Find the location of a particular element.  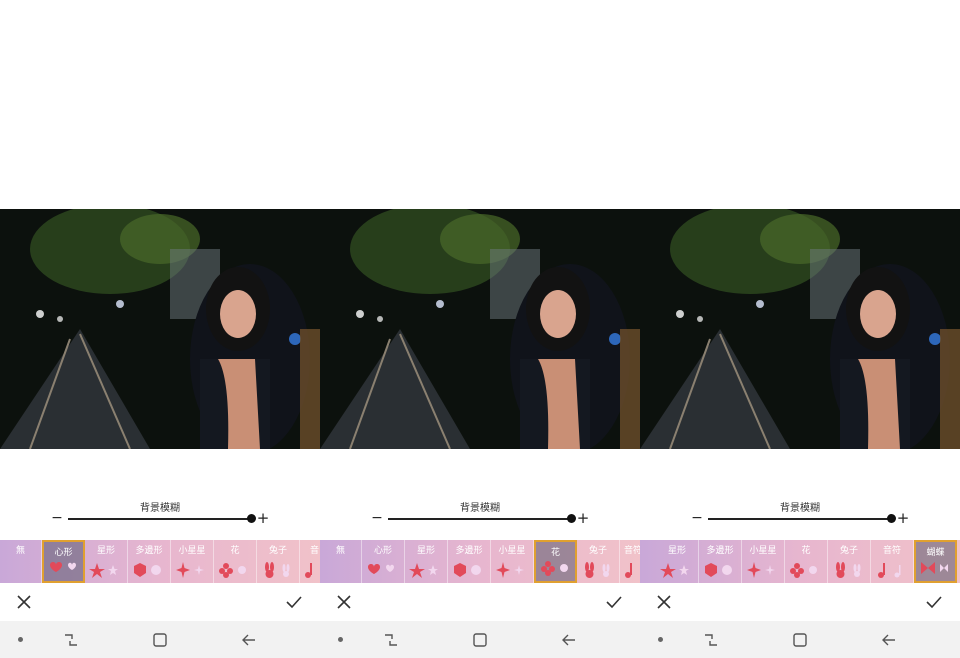

bokeh-shape-strip: 星形 多邊形 小星星 花 兔子 音符 蝴蝶 is located at coordinates (800, 561).